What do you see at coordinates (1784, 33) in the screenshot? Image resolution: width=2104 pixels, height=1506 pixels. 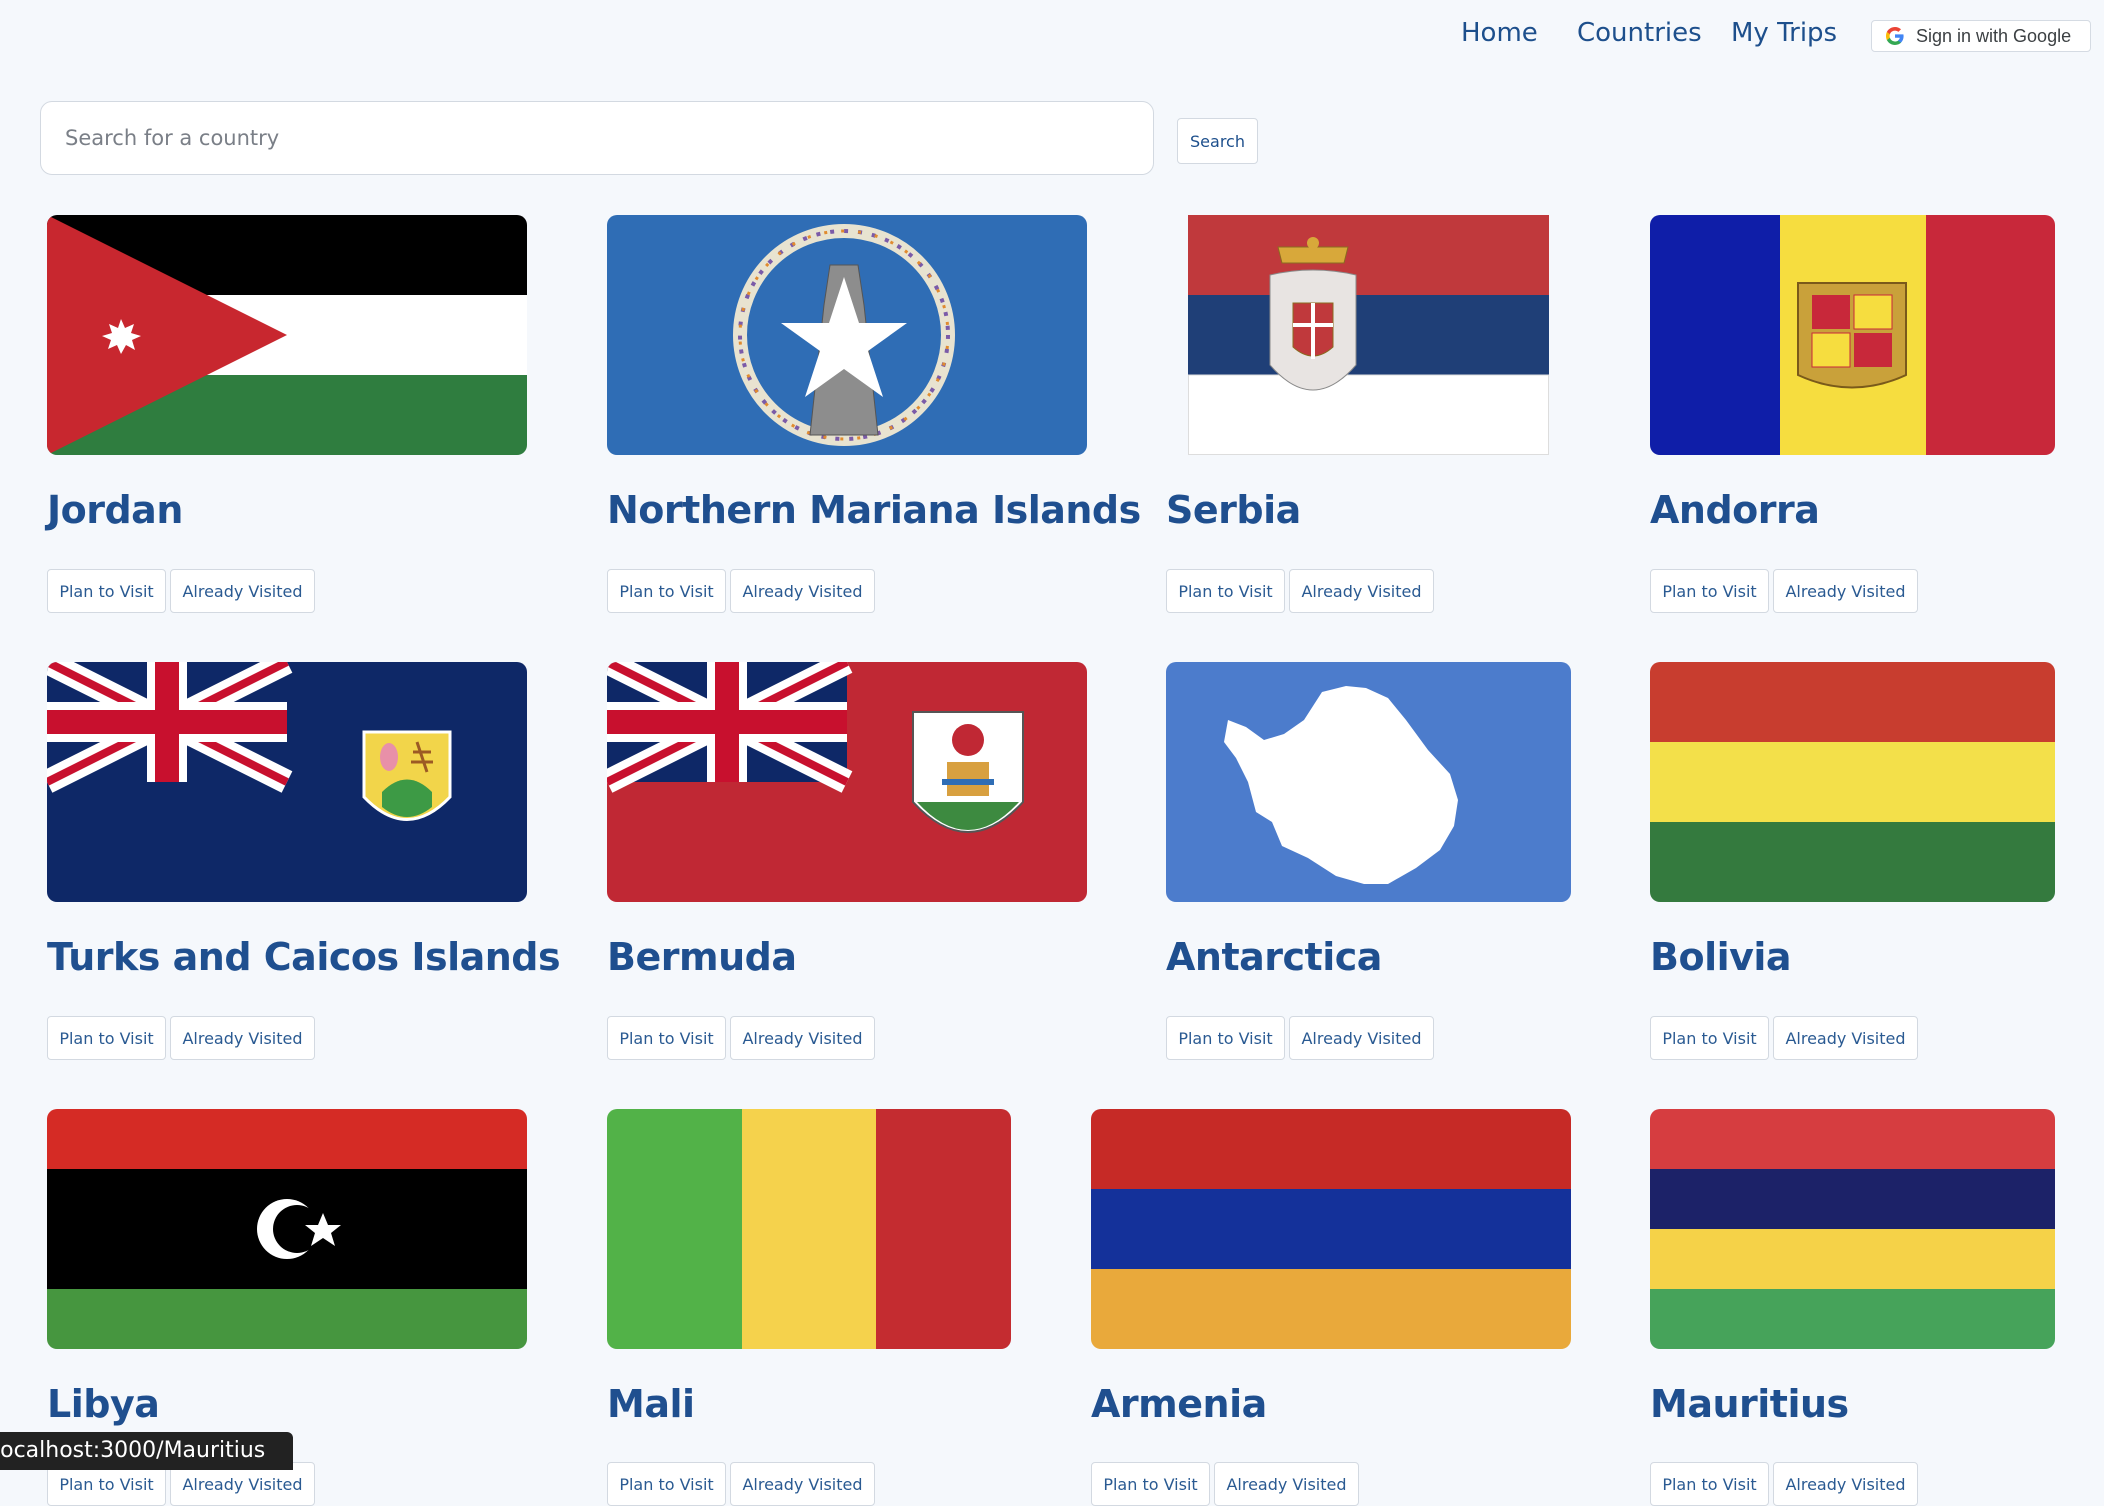 I see `nav-my-trips-link: My Trips` at bounding box center [1784, 33].